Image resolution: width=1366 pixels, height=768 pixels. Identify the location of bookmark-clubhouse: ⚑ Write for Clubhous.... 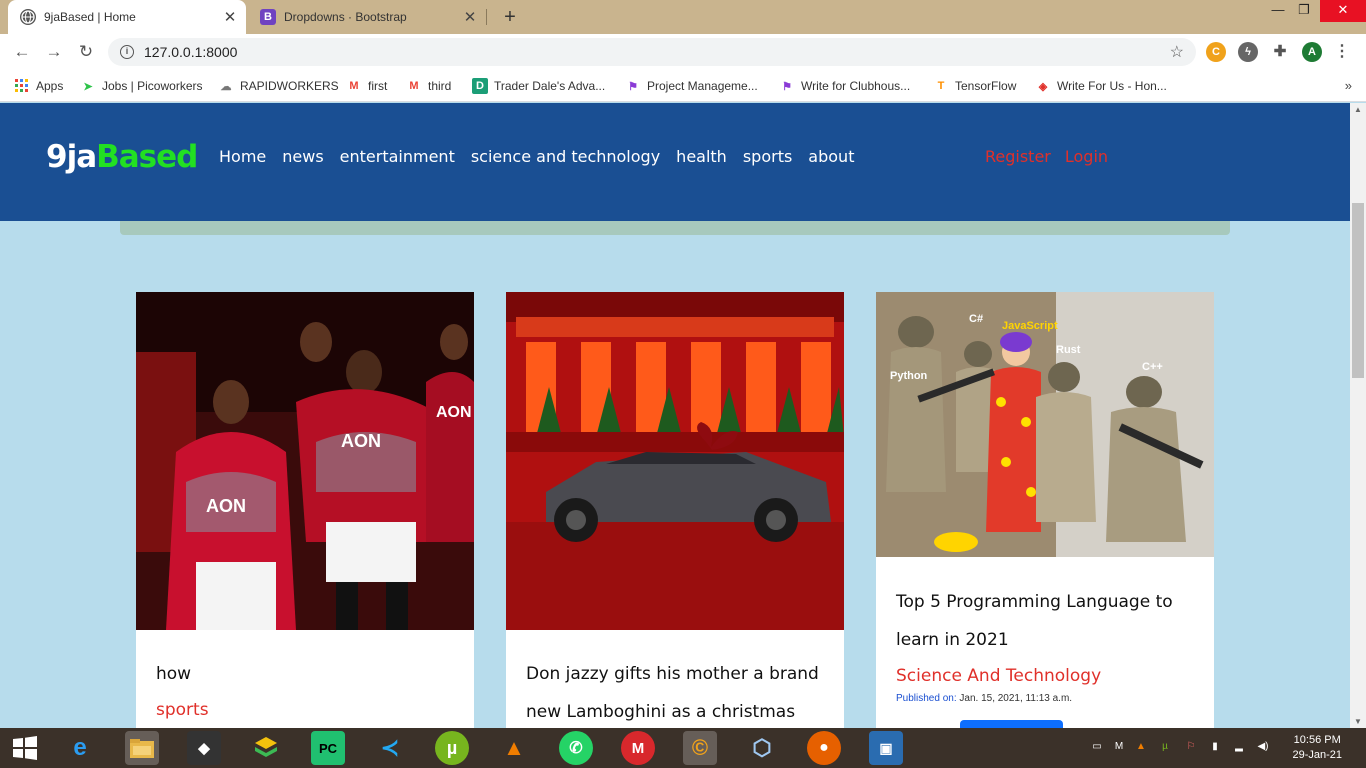
(844, 86).